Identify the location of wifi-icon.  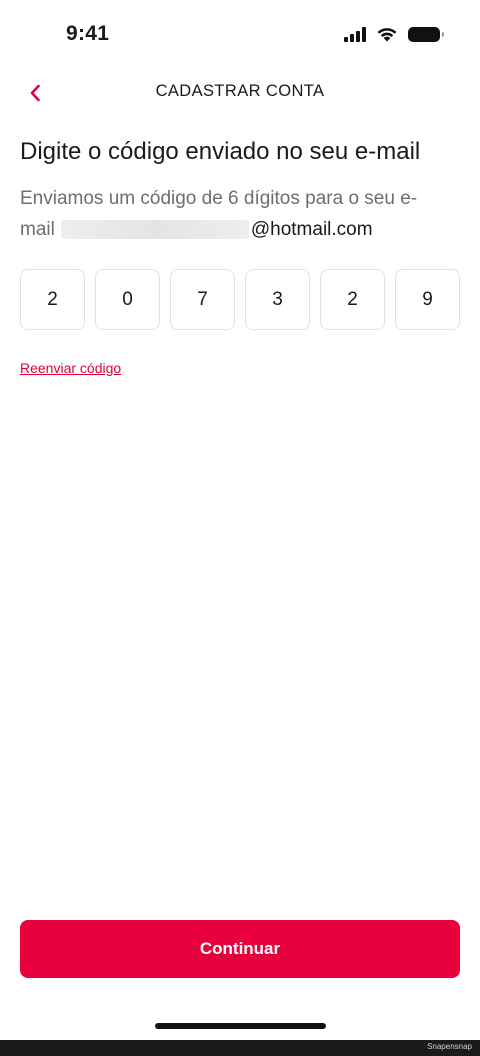
(387, 35).